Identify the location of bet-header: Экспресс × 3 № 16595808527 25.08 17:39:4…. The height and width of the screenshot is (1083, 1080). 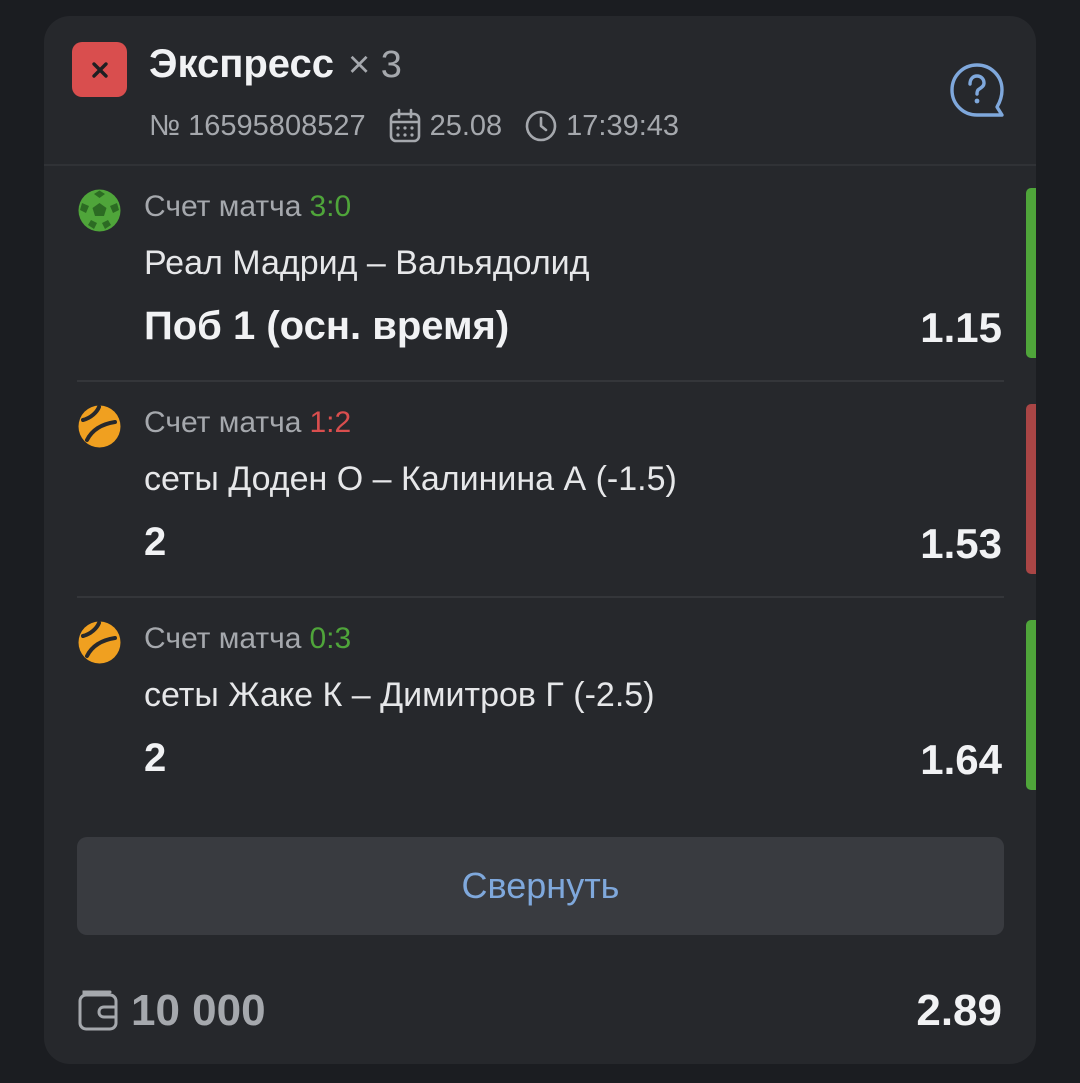
(540, 91).